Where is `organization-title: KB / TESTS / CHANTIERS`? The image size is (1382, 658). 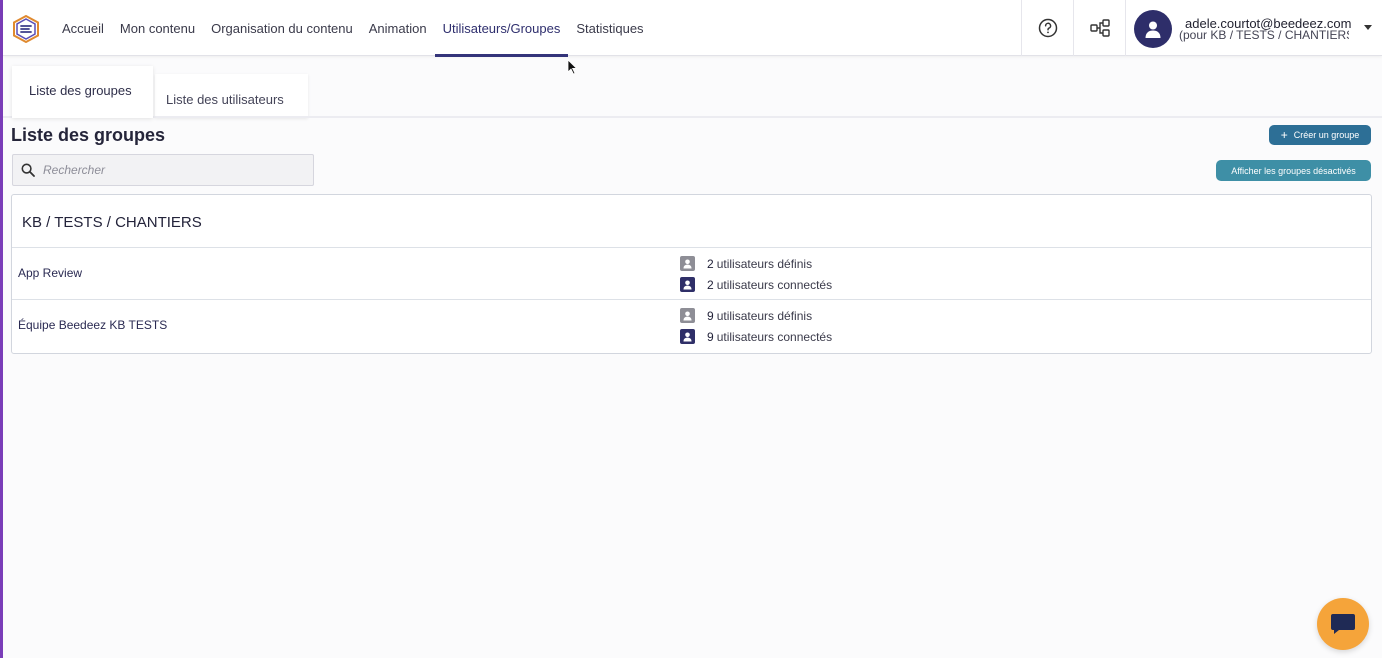
organization-title: KB / TESTS / CHANTIERS is located at coordinates (691, 221).